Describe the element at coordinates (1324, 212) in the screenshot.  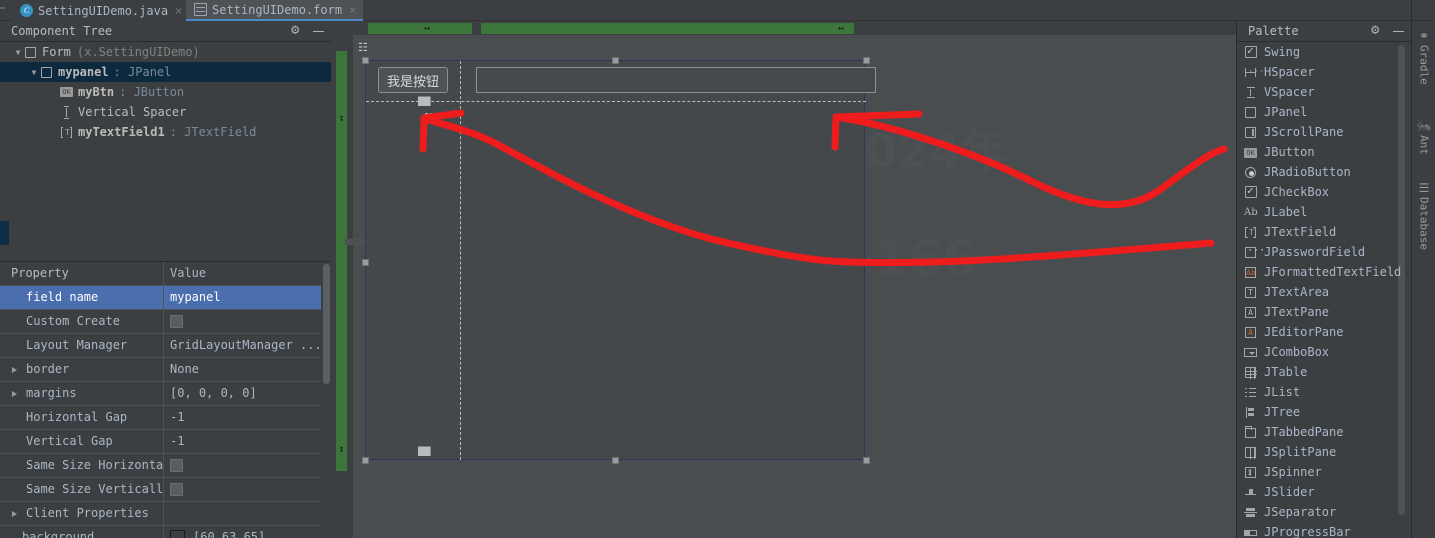
I see `palette-item-jlabel: Ab JLabel` at that location.